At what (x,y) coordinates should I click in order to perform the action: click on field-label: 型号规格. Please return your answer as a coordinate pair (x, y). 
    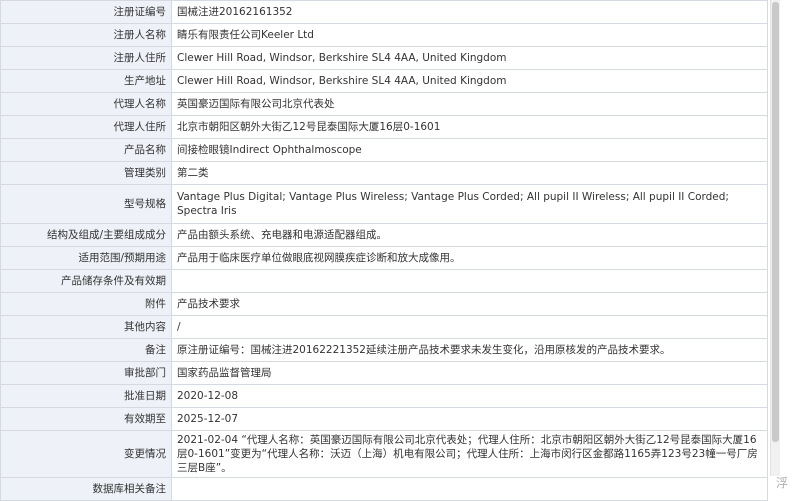
    Looking at the image, I should click on (86, 204).